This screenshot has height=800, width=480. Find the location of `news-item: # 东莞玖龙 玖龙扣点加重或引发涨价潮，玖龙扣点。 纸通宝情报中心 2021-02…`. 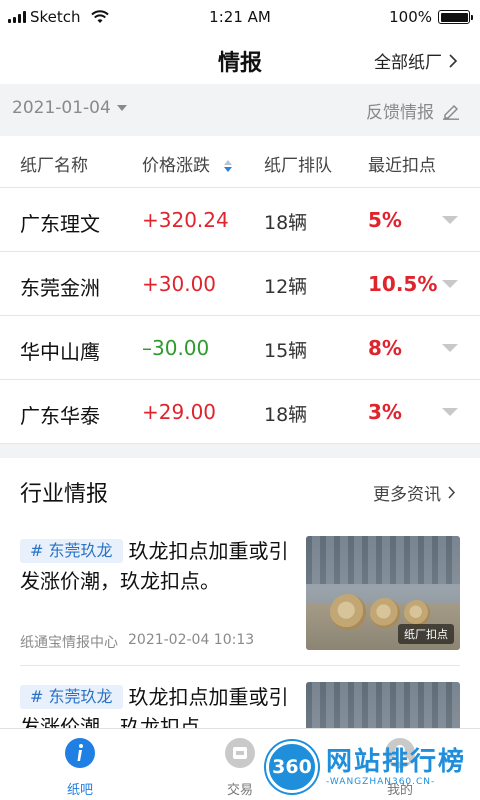

news-item: # 东莞玖龙 玖龙扣点加重或引发涨价潮，玖龙扣点。 纸通宝情报中心 2021-02… is located at coordinates (240, 601).